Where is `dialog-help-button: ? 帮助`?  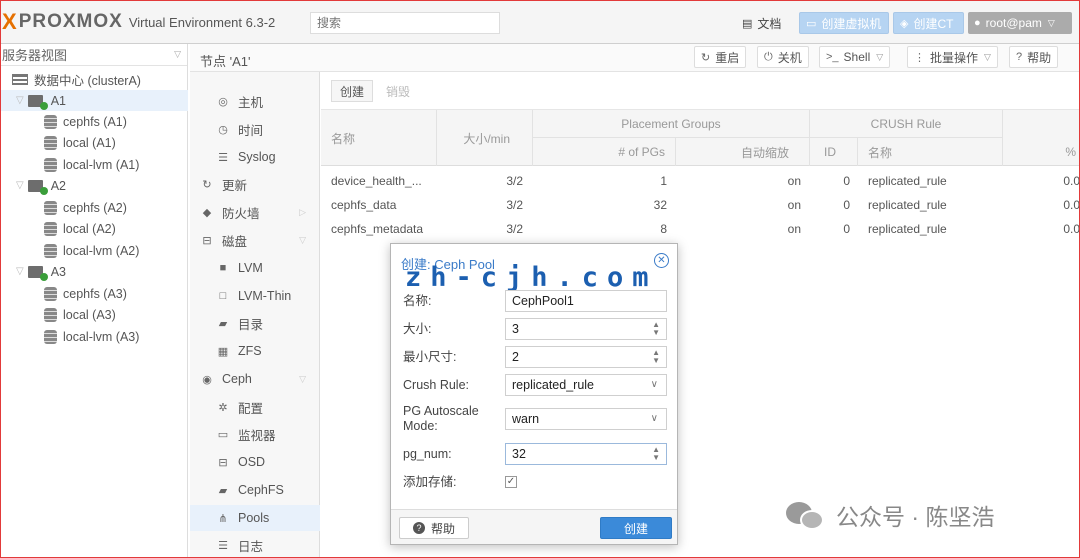
dialog-help-button: ? 帮助 is located at coordinates (434, 528).